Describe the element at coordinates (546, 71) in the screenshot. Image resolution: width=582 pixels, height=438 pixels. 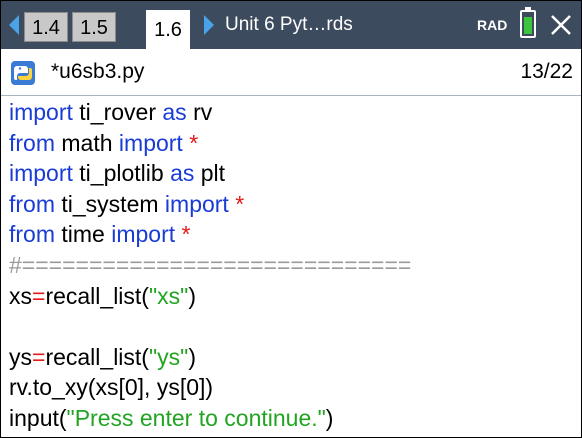
I see `line-position: 13/22` at that location.